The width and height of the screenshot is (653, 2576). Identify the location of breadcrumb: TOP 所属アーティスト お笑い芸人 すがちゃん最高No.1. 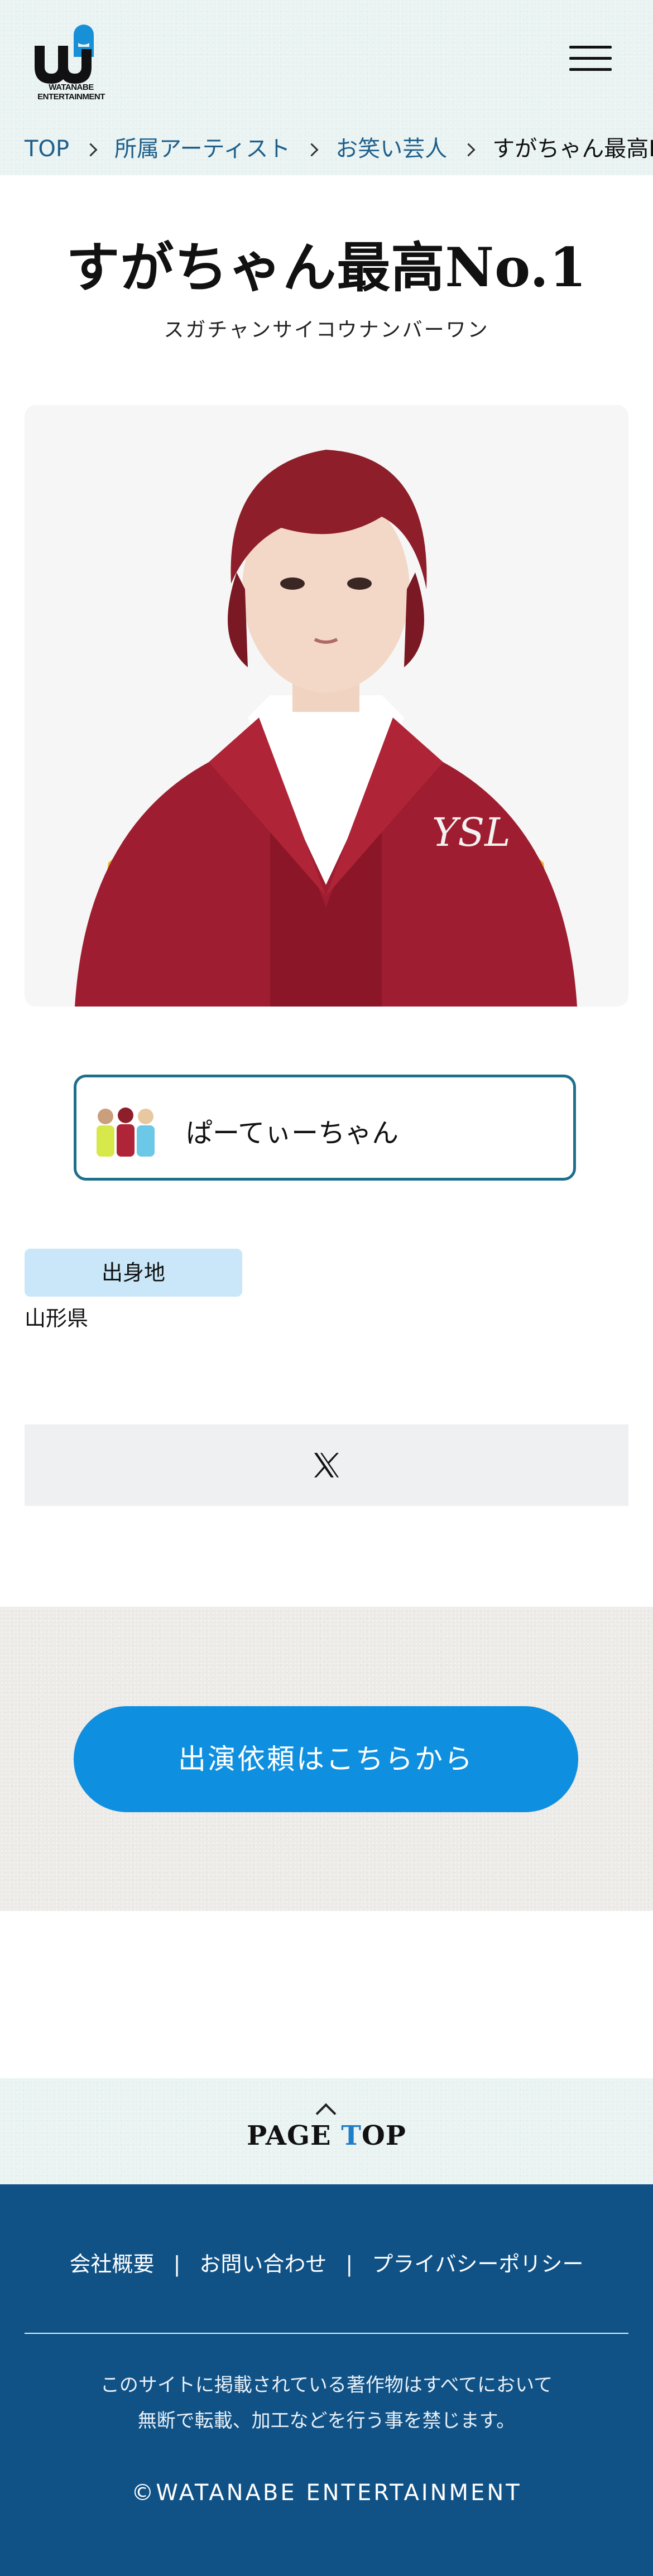
(326, 146).